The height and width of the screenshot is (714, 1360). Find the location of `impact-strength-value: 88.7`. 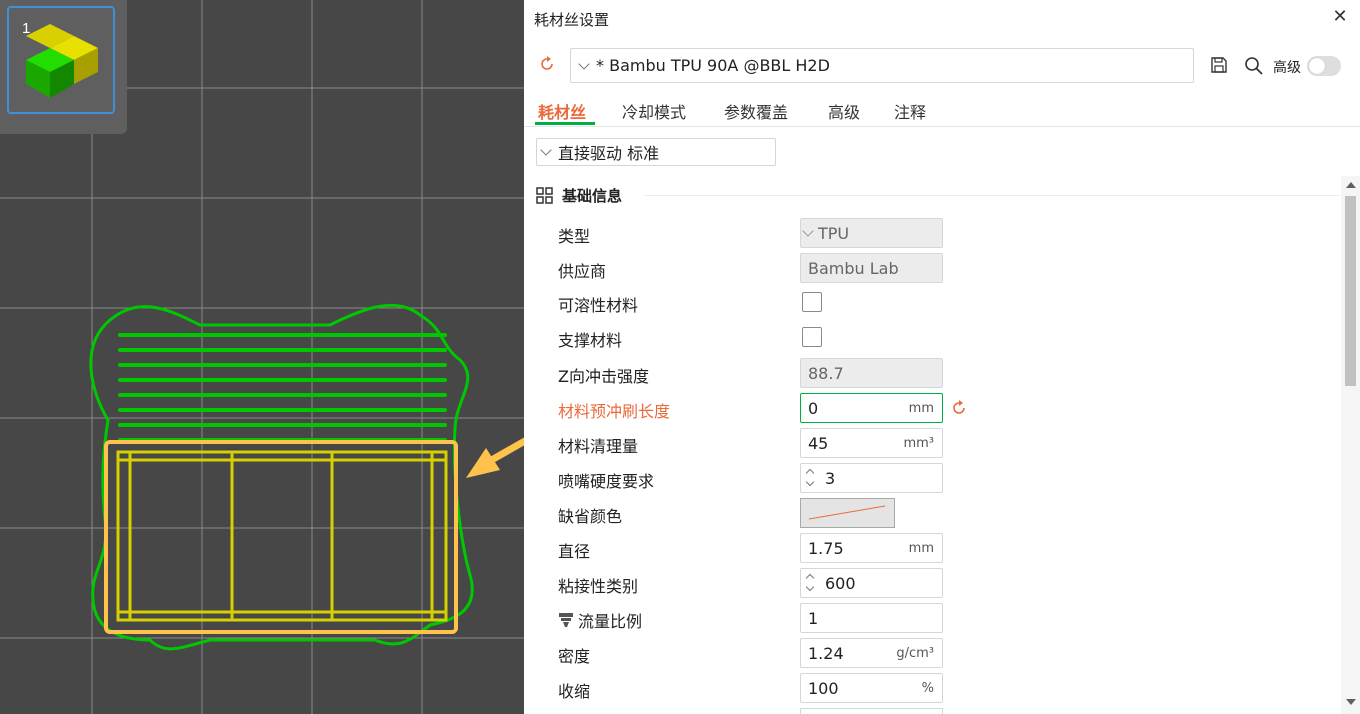

impact-strength-value: 88.7 is located at coordinates (826, 373).